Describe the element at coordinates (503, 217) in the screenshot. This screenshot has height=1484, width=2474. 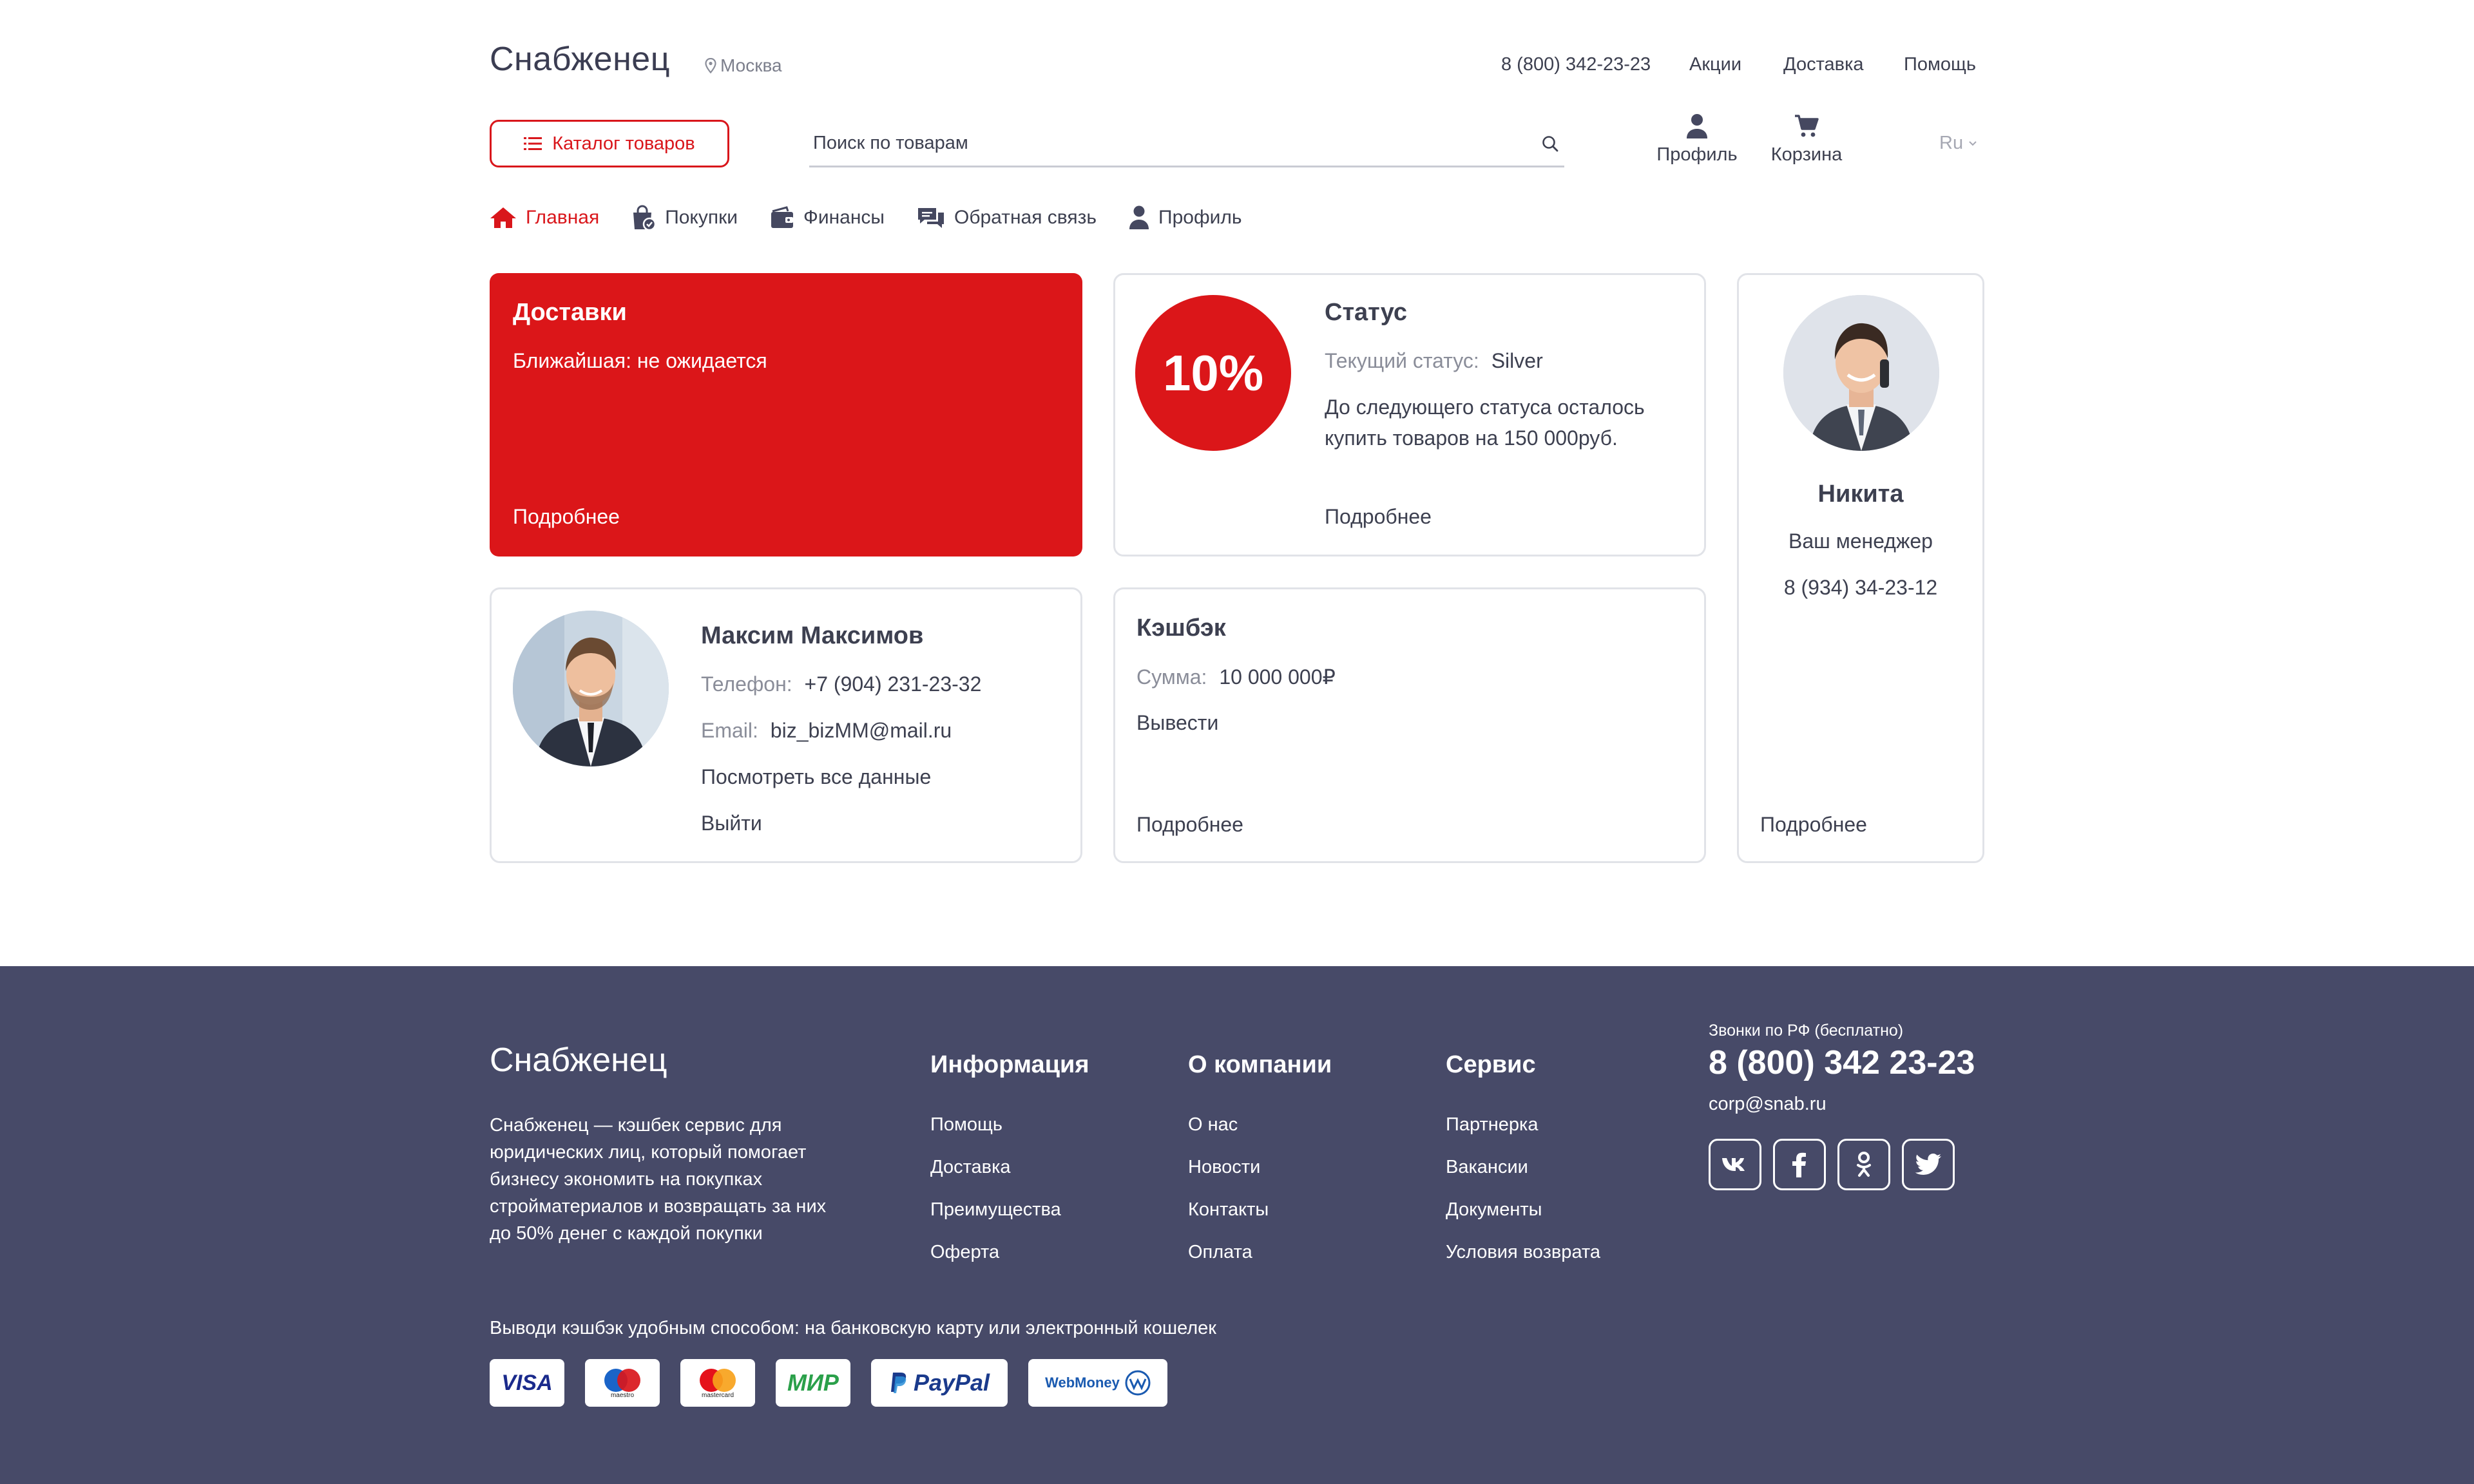
I see `home-icon` at that location.